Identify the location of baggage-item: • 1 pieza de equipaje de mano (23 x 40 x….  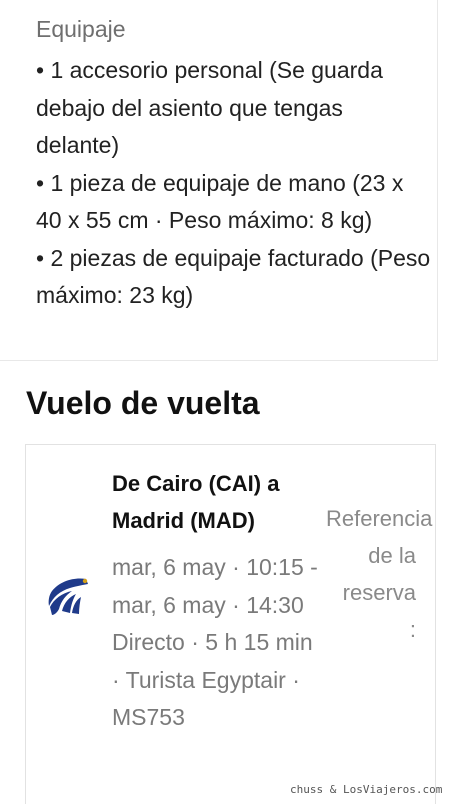
(220, 201).